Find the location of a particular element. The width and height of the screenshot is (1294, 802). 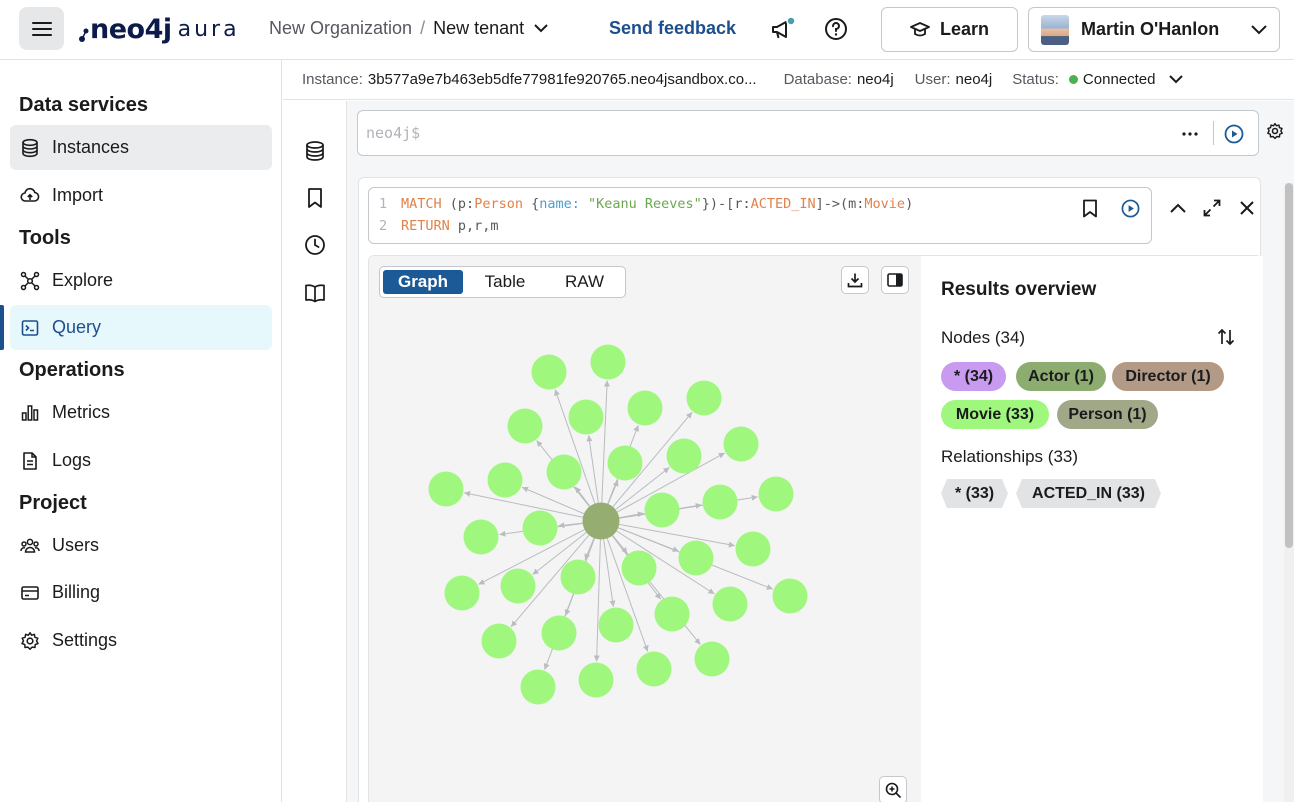

database-panel-button is located at coordinates (315, 151).